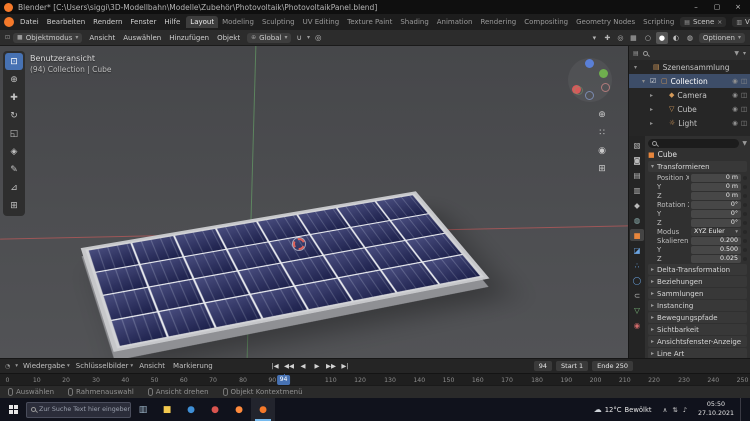 The height and width of the screenshot is (421, 750). What do you see at coordinates (143, 409) in the screenshot?
I see `task-view-icon: ▥` at bounding box center [143, 409].